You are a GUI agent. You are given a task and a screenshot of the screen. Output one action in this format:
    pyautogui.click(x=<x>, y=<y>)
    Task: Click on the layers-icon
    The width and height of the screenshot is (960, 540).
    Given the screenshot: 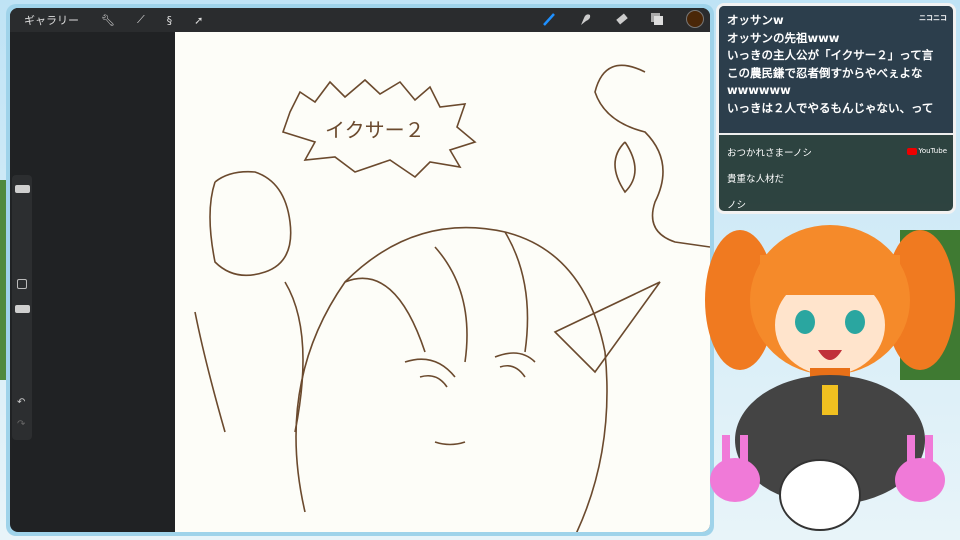 What is the action you would take?
    pyautogui.click(x=657, y=19)
    